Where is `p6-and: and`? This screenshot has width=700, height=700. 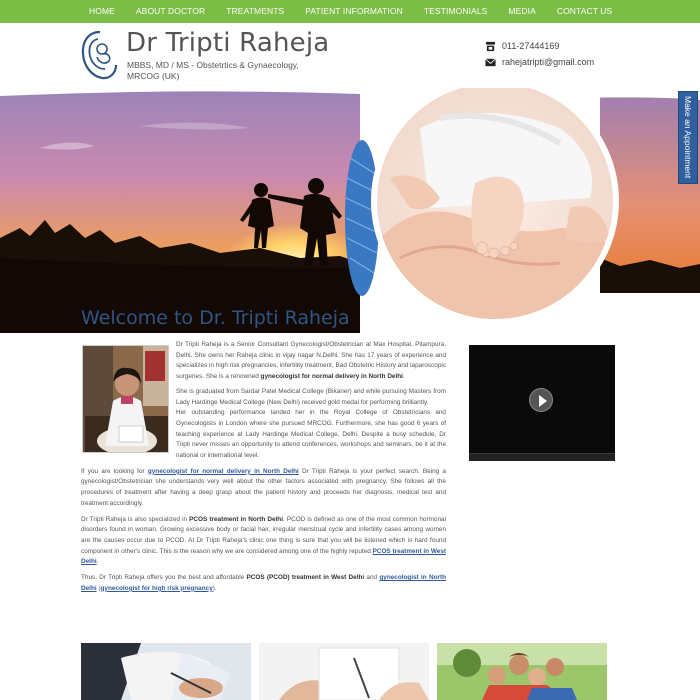 p6-and: and is located at coordinates (372, 578).